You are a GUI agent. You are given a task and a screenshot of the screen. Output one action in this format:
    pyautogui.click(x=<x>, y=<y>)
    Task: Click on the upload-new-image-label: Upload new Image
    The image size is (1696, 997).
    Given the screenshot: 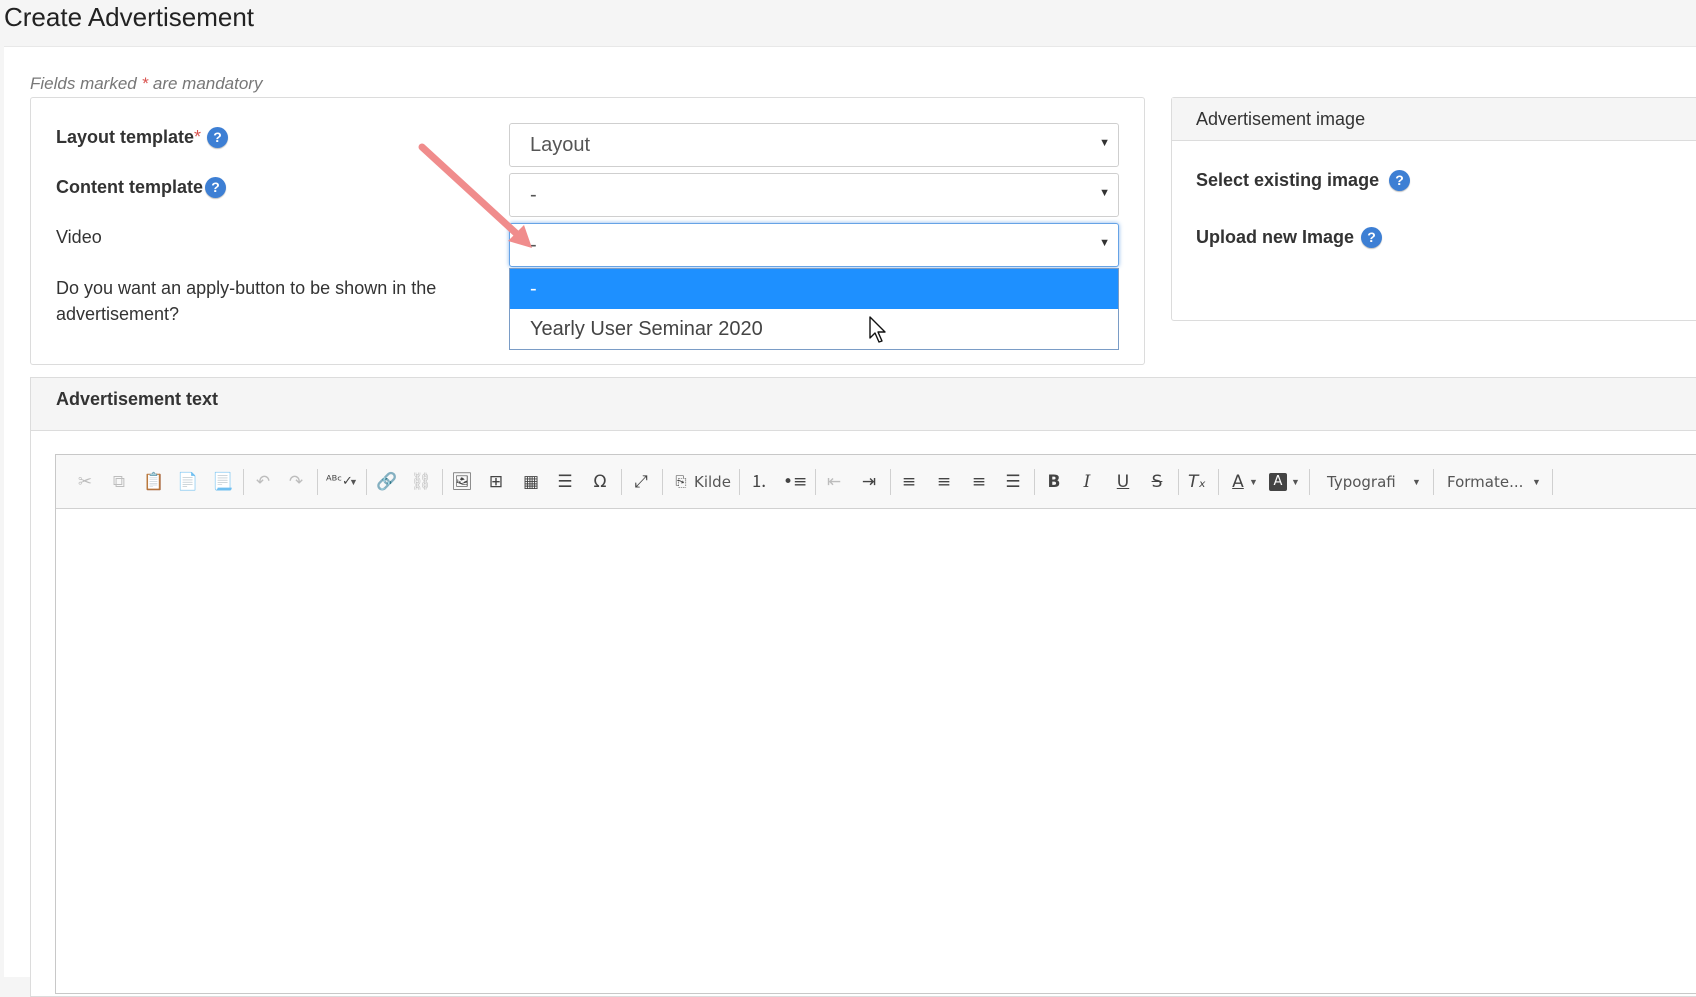 What is the action you would take?
    pyautogui.click(x=1275, y=237)
    